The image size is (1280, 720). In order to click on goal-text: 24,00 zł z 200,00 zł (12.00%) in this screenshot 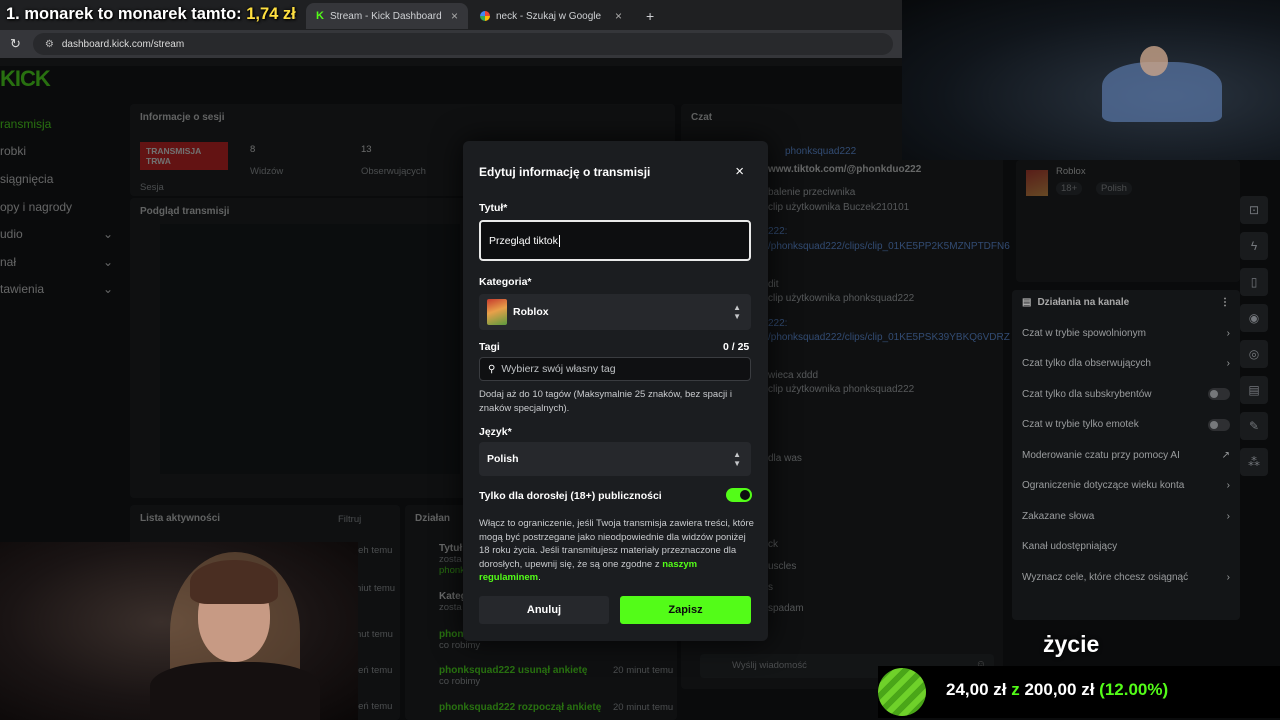, I will do `click(1057, 690)`.